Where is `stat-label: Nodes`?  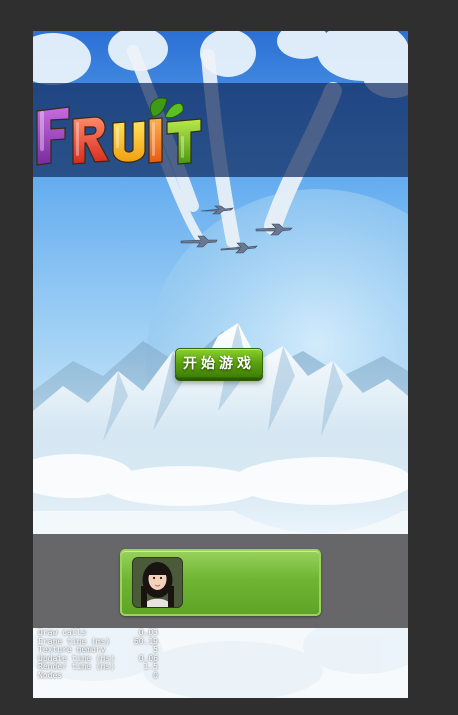 stat-label: Nodes is located at coordinates (50, 675).